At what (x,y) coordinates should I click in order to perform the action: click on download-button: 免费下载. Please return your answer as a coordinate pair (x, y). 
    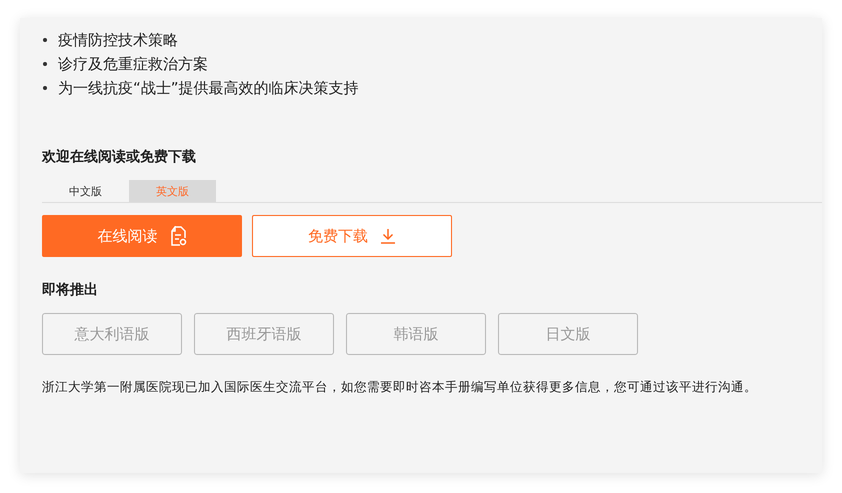
    Looking at the image, I should click on (352, 236).